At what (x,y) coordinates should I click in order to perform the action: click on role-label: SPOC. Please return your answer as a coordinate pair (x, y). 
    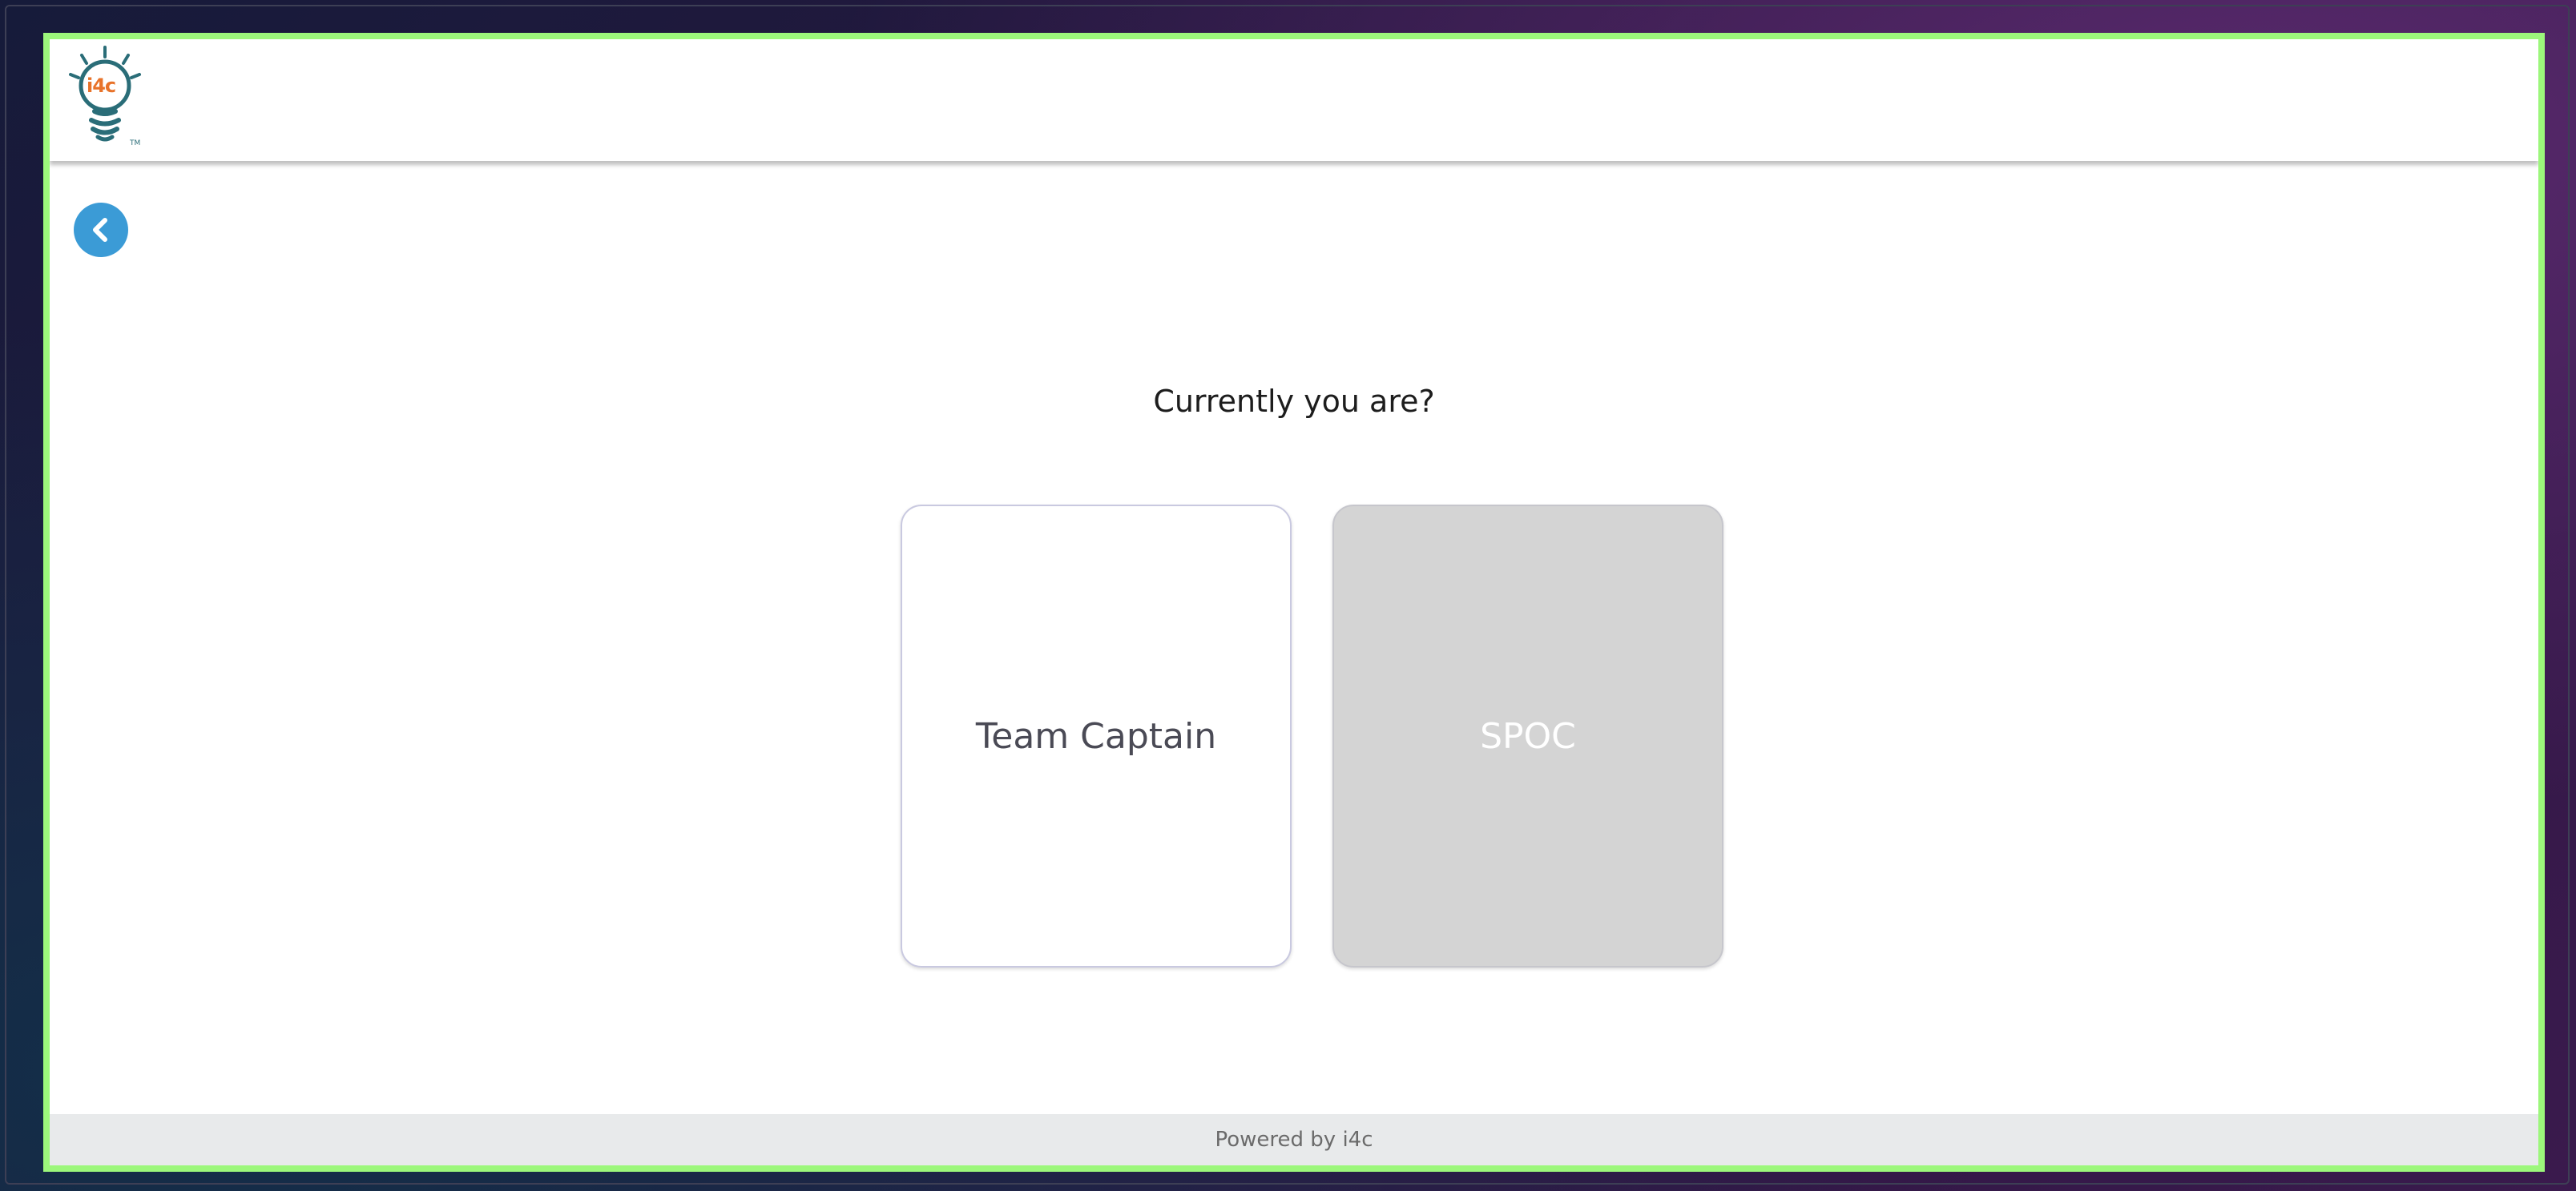
    Looking at the image, I should click on (1528, 736).